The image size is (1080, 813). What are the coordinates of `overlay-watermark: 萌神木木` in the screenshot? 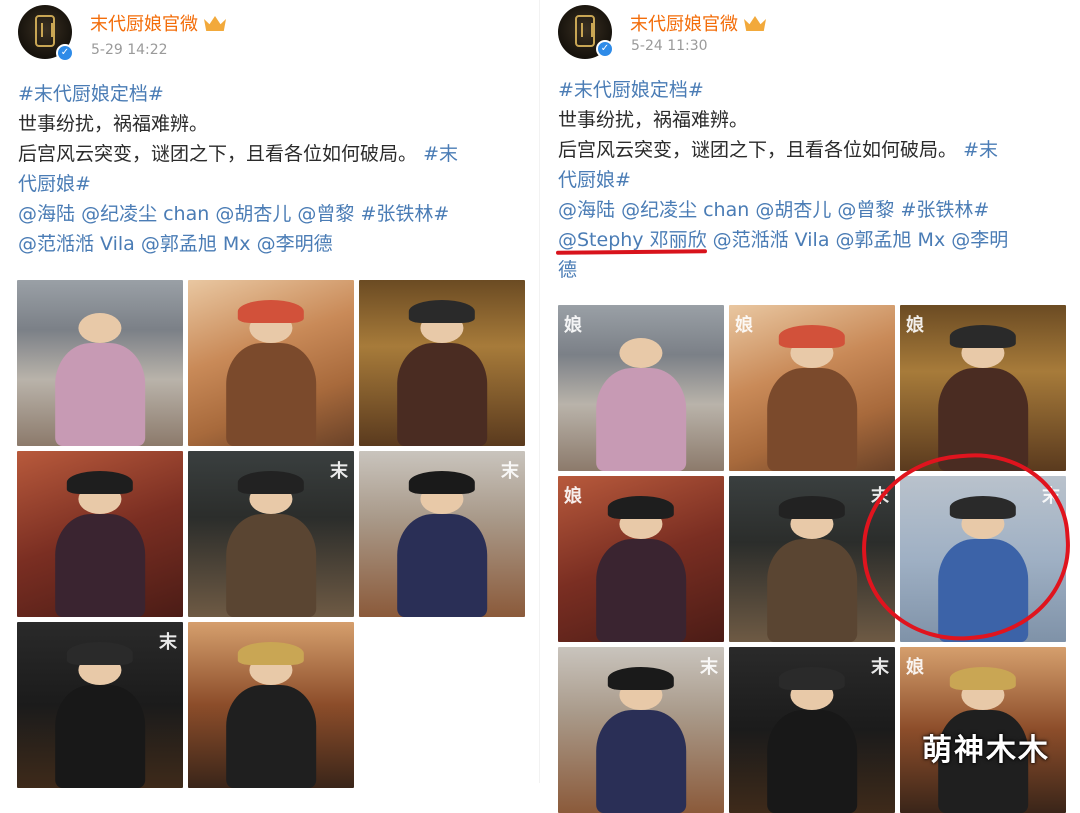 It's located at (986, 750).